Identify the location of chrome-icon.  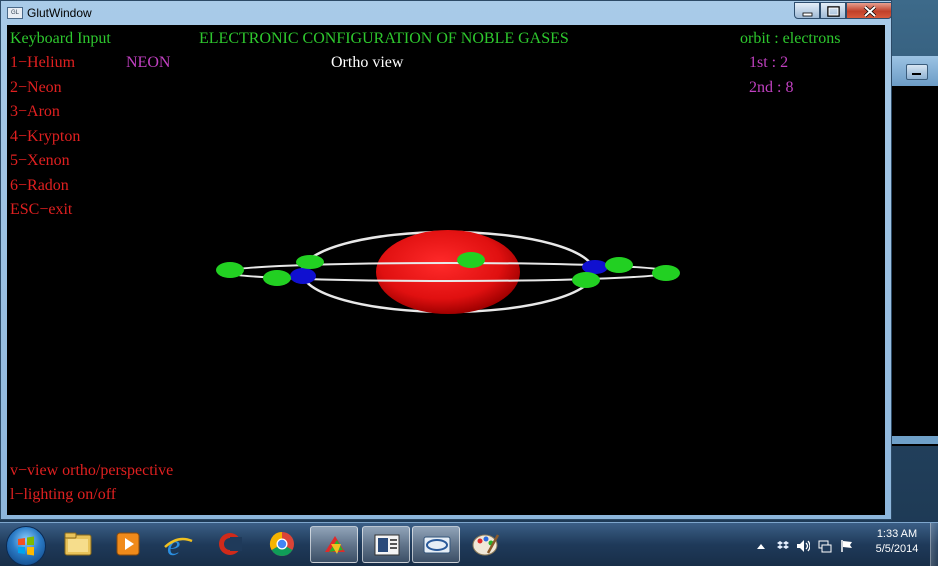
(281, 544).